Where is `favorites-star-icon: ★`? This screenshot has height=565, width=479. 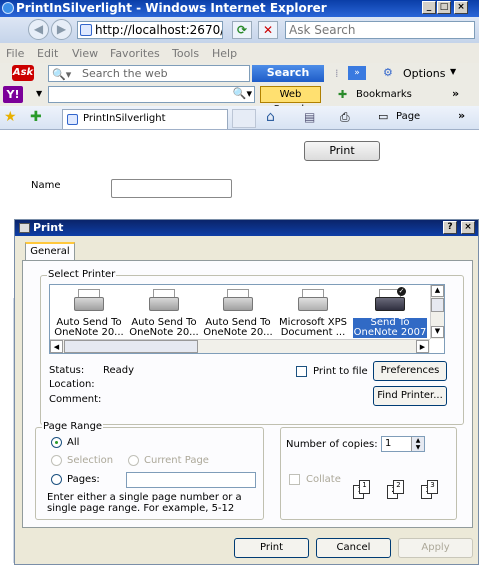 favorites-star-icon: ★ is located at coordinates (10, 117).